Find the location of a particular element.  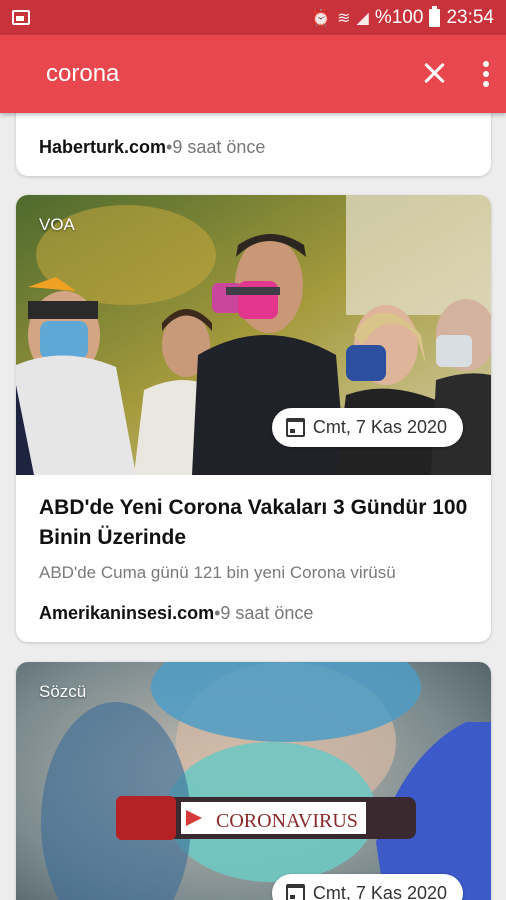

app-bar is located at coordinates (253, 74).